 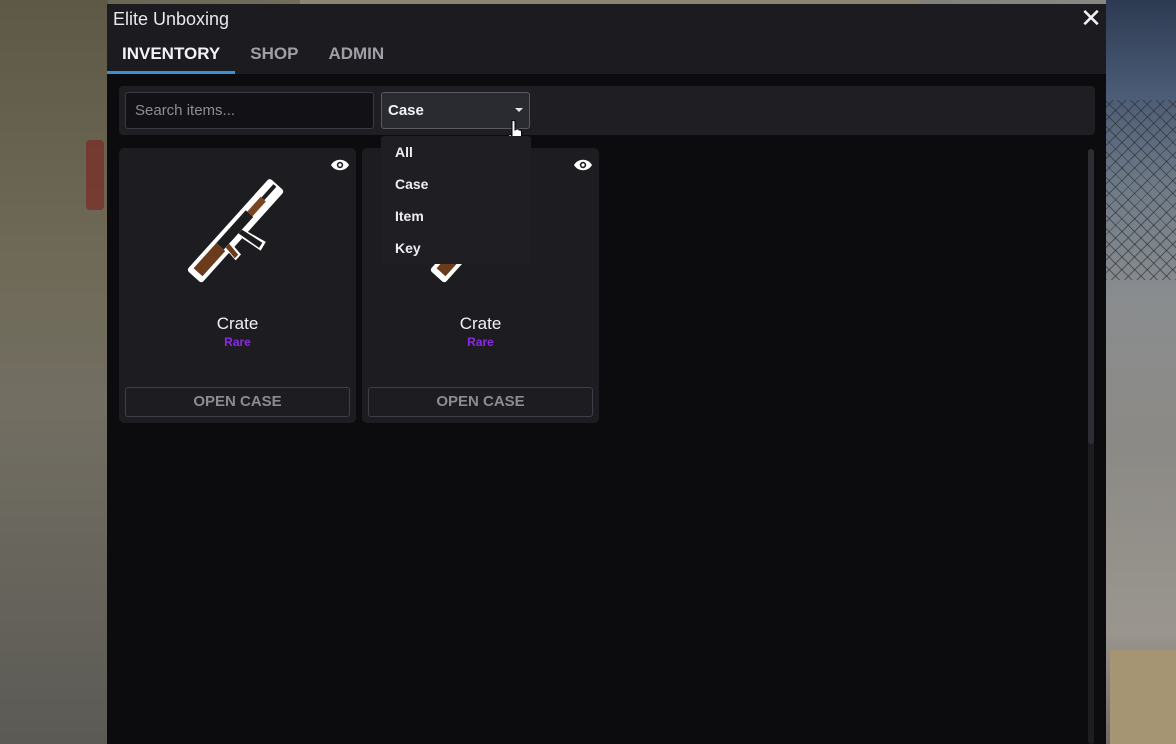 I want to click on tab-shop: SHOP, so click(x=274, y=55).